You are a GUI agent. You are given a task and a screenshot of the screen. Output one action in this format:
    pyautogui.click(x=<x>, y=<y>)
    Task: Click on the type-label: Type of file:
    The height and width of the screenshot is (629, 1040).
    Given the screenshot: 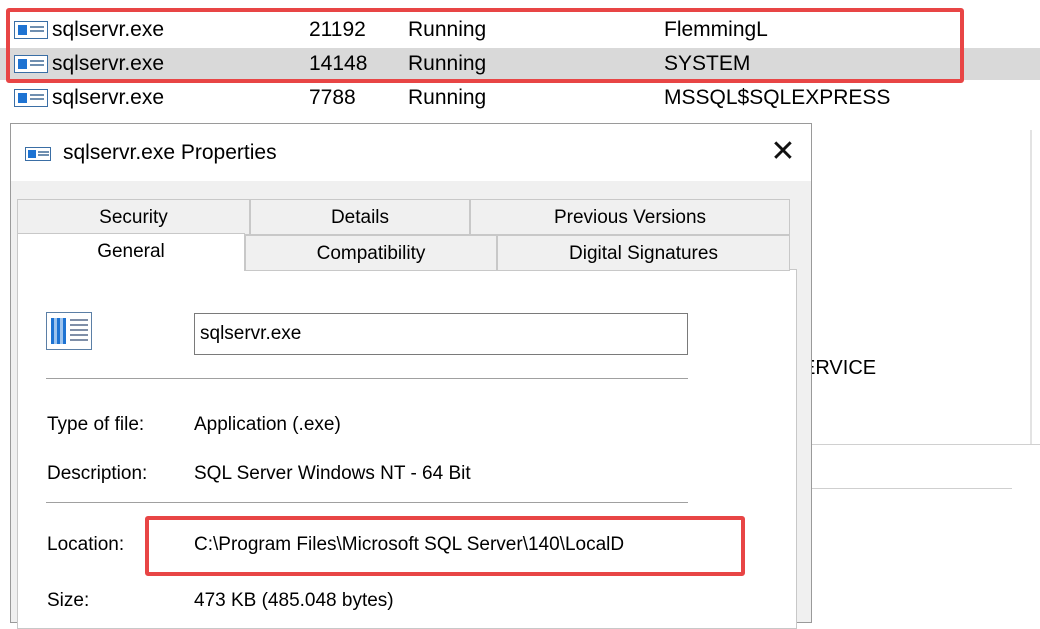 What is the action you would take?
    pyautogui.click(x=96, y=424)
    